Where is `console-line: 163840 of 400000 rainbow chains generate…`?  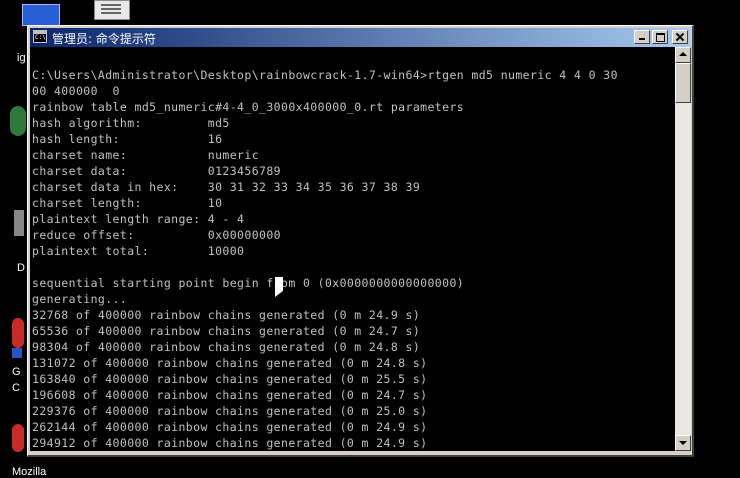 console-line: 163840 of 400000 rainbow chains generate… is located at coordinates (230, 379).